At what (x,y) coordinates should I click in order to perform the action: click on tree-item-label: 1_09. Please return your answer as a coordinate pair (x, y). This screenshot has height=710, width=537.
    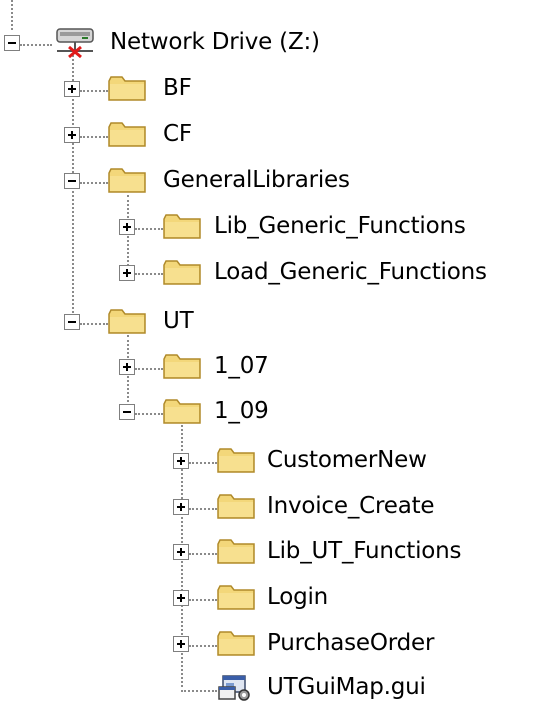
    Looking at the image, I should click on (241, 411).